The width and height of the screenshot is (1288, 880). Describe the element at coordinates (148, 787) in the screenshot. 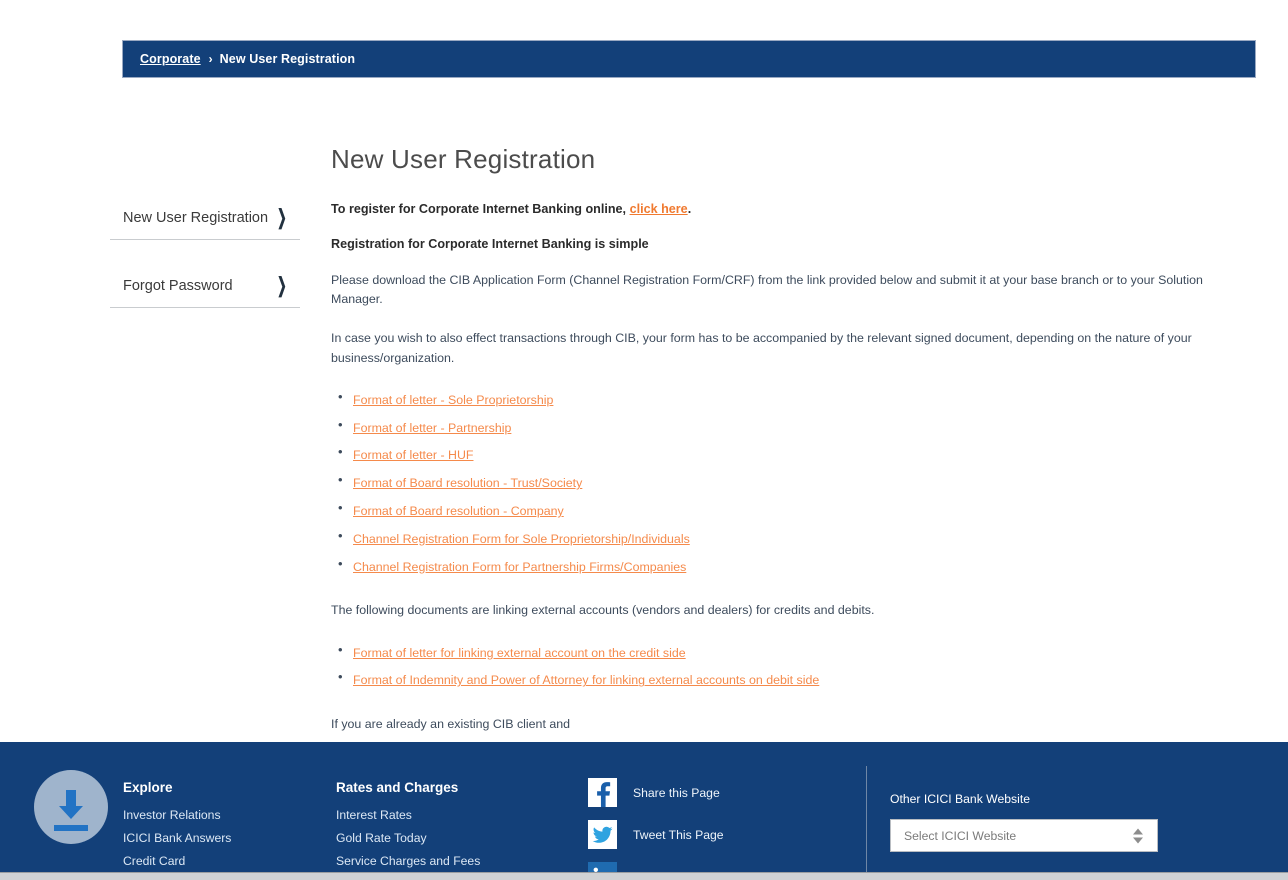

I see `footer-column-heading: Explore` at that location.